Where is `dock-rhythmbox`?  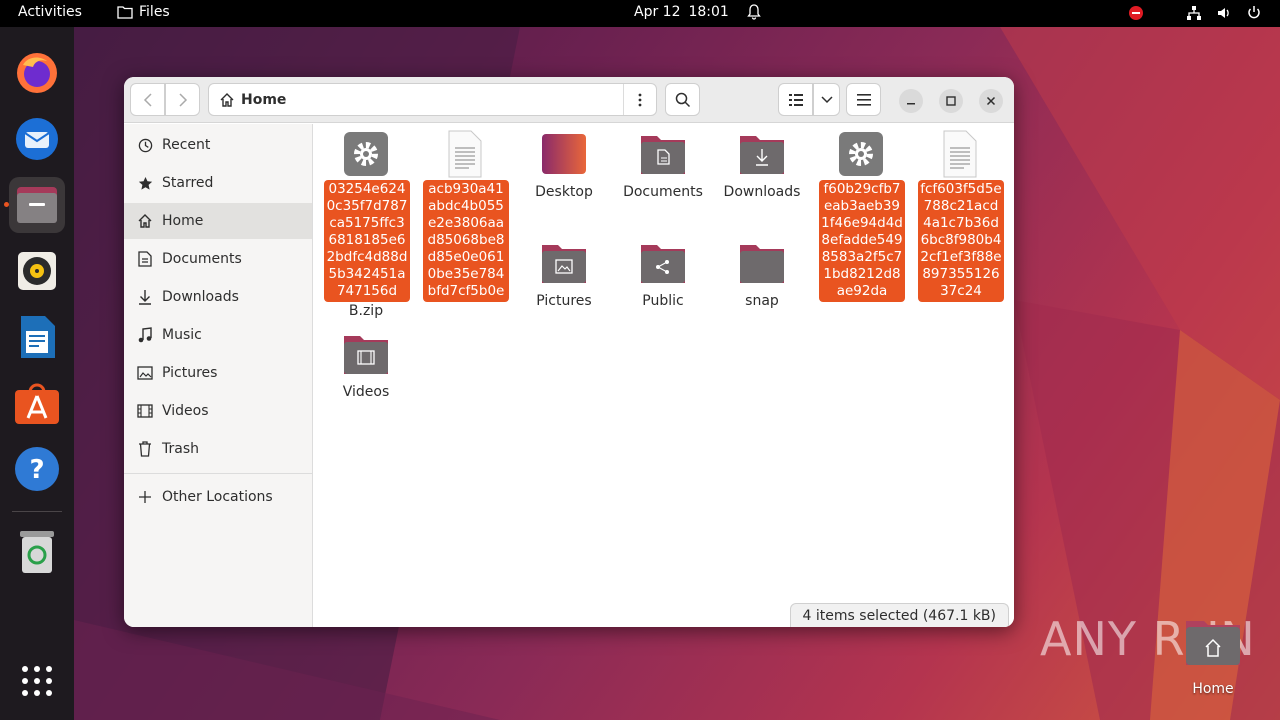 dock-rhythmbox is located at coordinates (37, 271).